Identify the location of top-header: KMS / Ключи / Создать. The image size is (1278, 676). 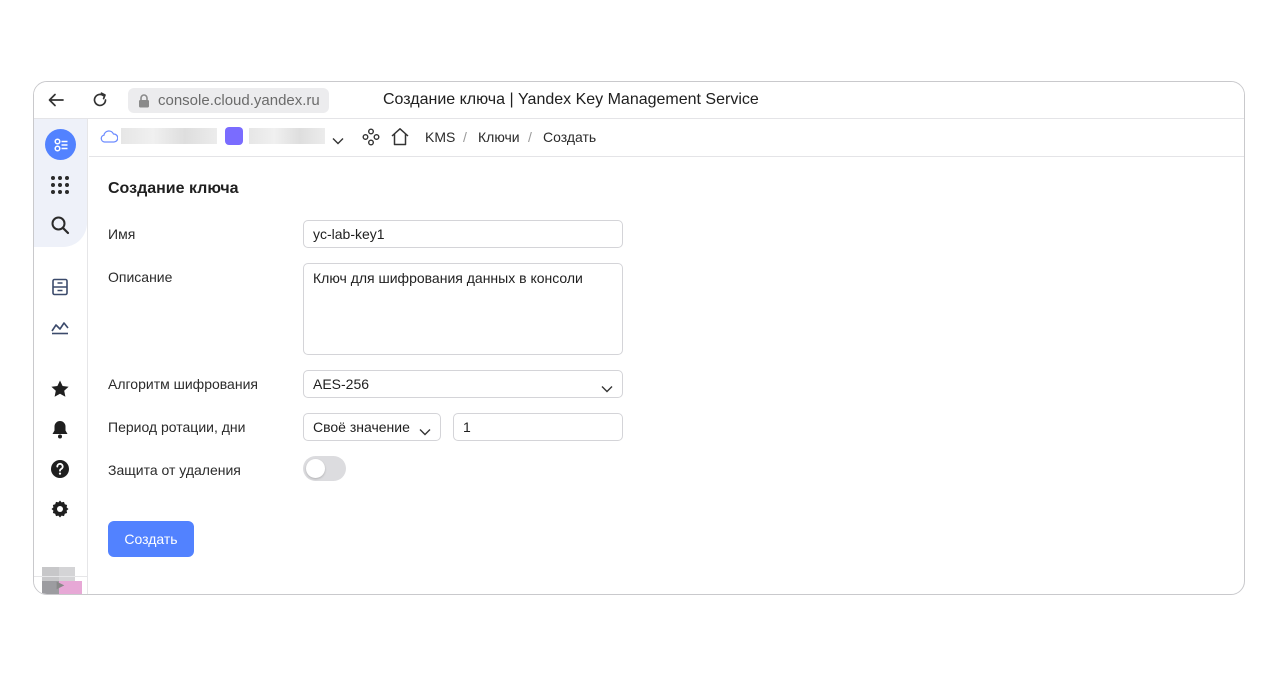
(666, 138).